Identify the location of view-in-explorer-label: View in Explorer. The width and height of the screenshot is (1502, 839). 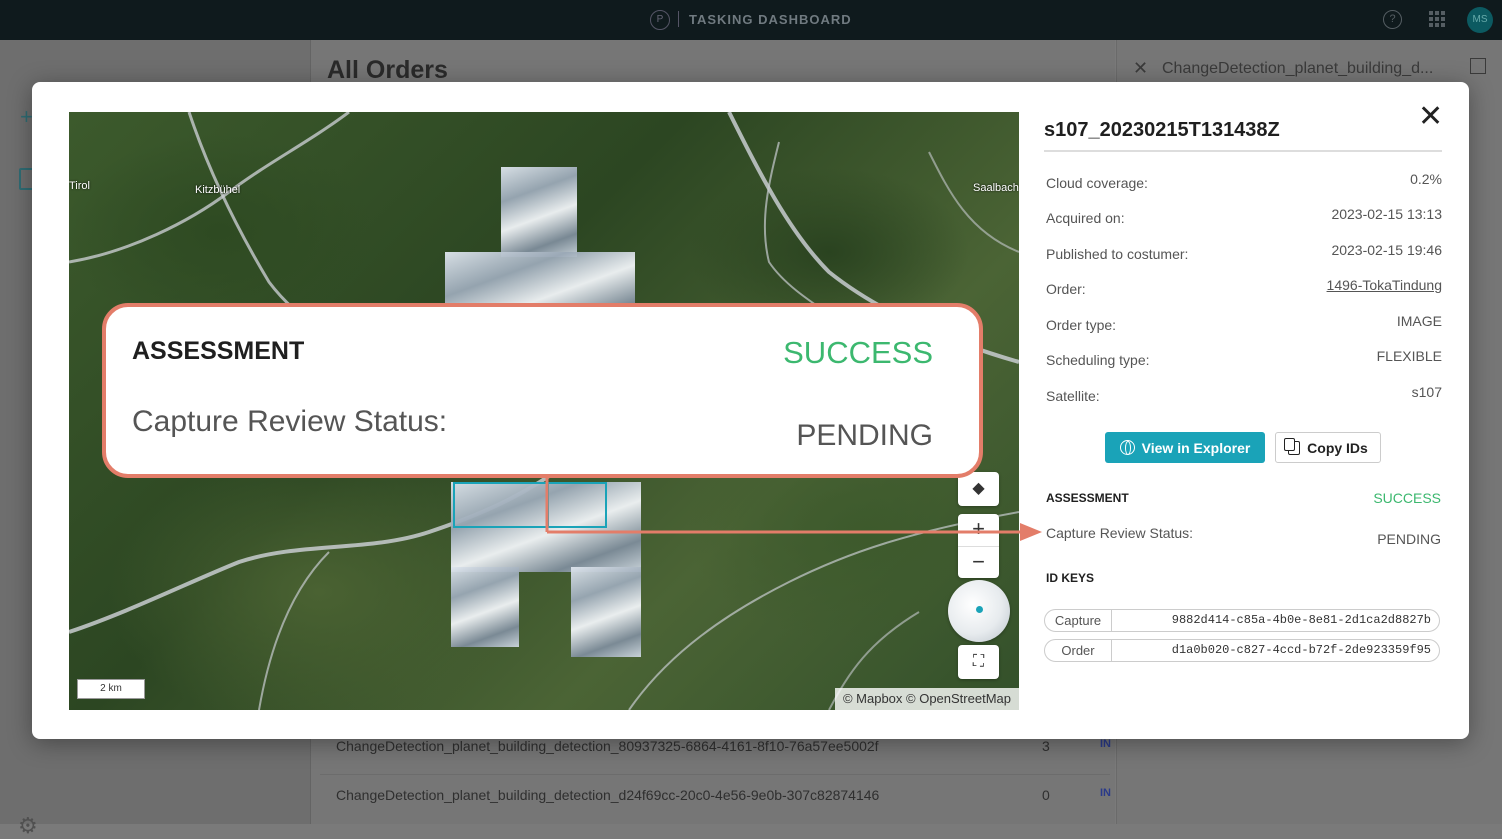
(1196, 447).